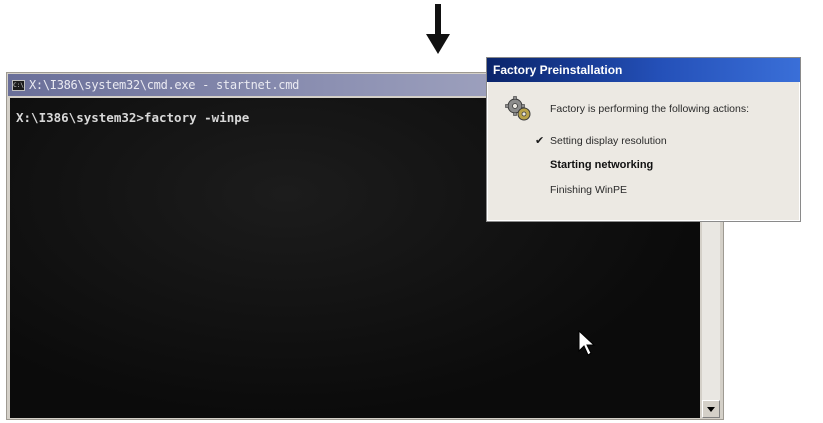 Image resolution: width=823 pixels, height=423 pixels. I want to click on dialog-title-bar: Factory Preinstallation, so click(643, 70).